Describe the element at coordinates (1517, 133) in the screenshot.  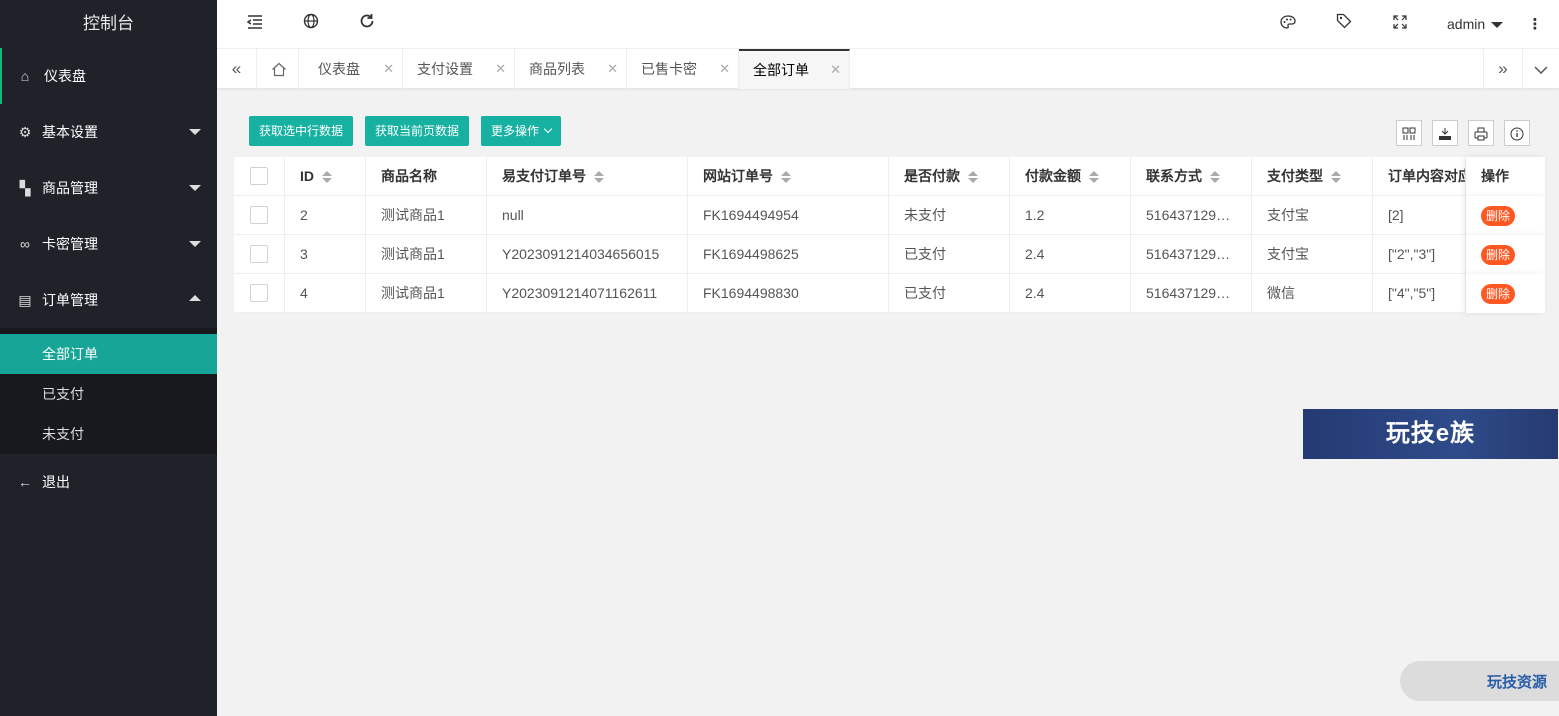
I see `info-icon` at that location.